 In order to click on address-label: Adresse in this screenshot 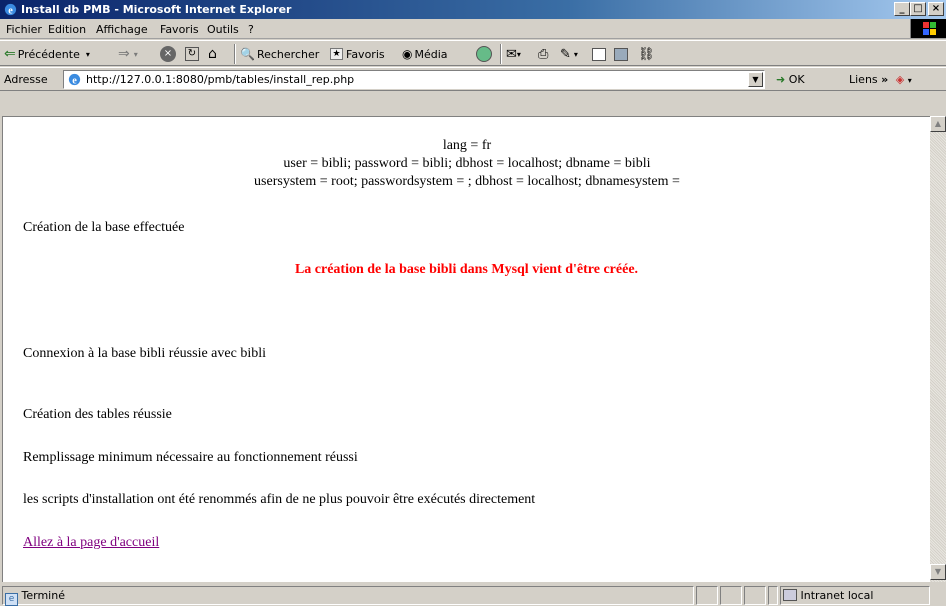, I will do `click(26, 79)`.